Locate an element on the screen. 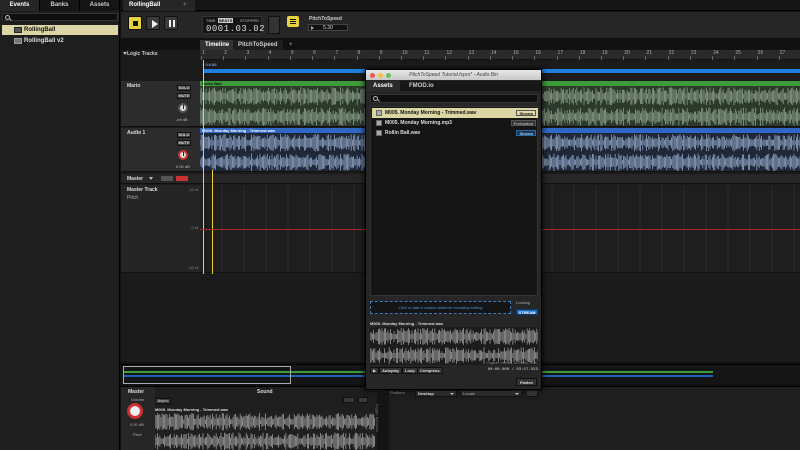 This screenshot has width=800, height=450. audio-bin-title: PitchToSpeed Tutorial.fspro* - Audio Bin is located at coordinates (453, 75).